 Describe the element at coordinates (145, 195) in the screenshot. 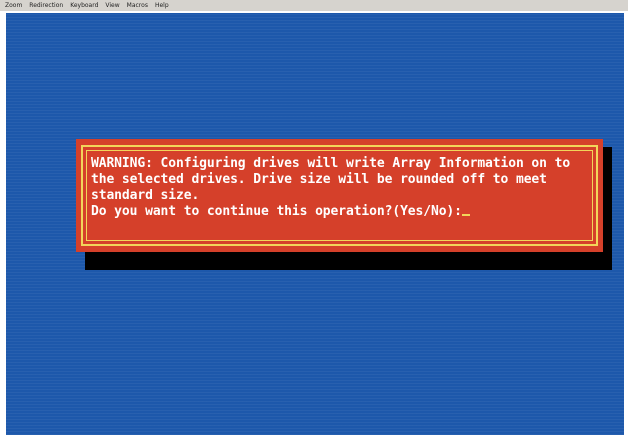

I see `warning-line-3: standard size.` at that location.